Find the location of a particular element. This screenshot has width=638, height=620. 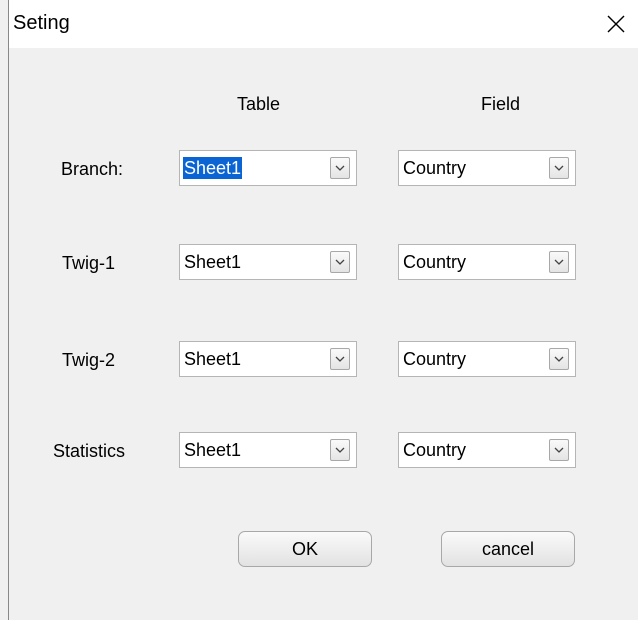

cancel-button: cancel is located at coordinates (508, 549).